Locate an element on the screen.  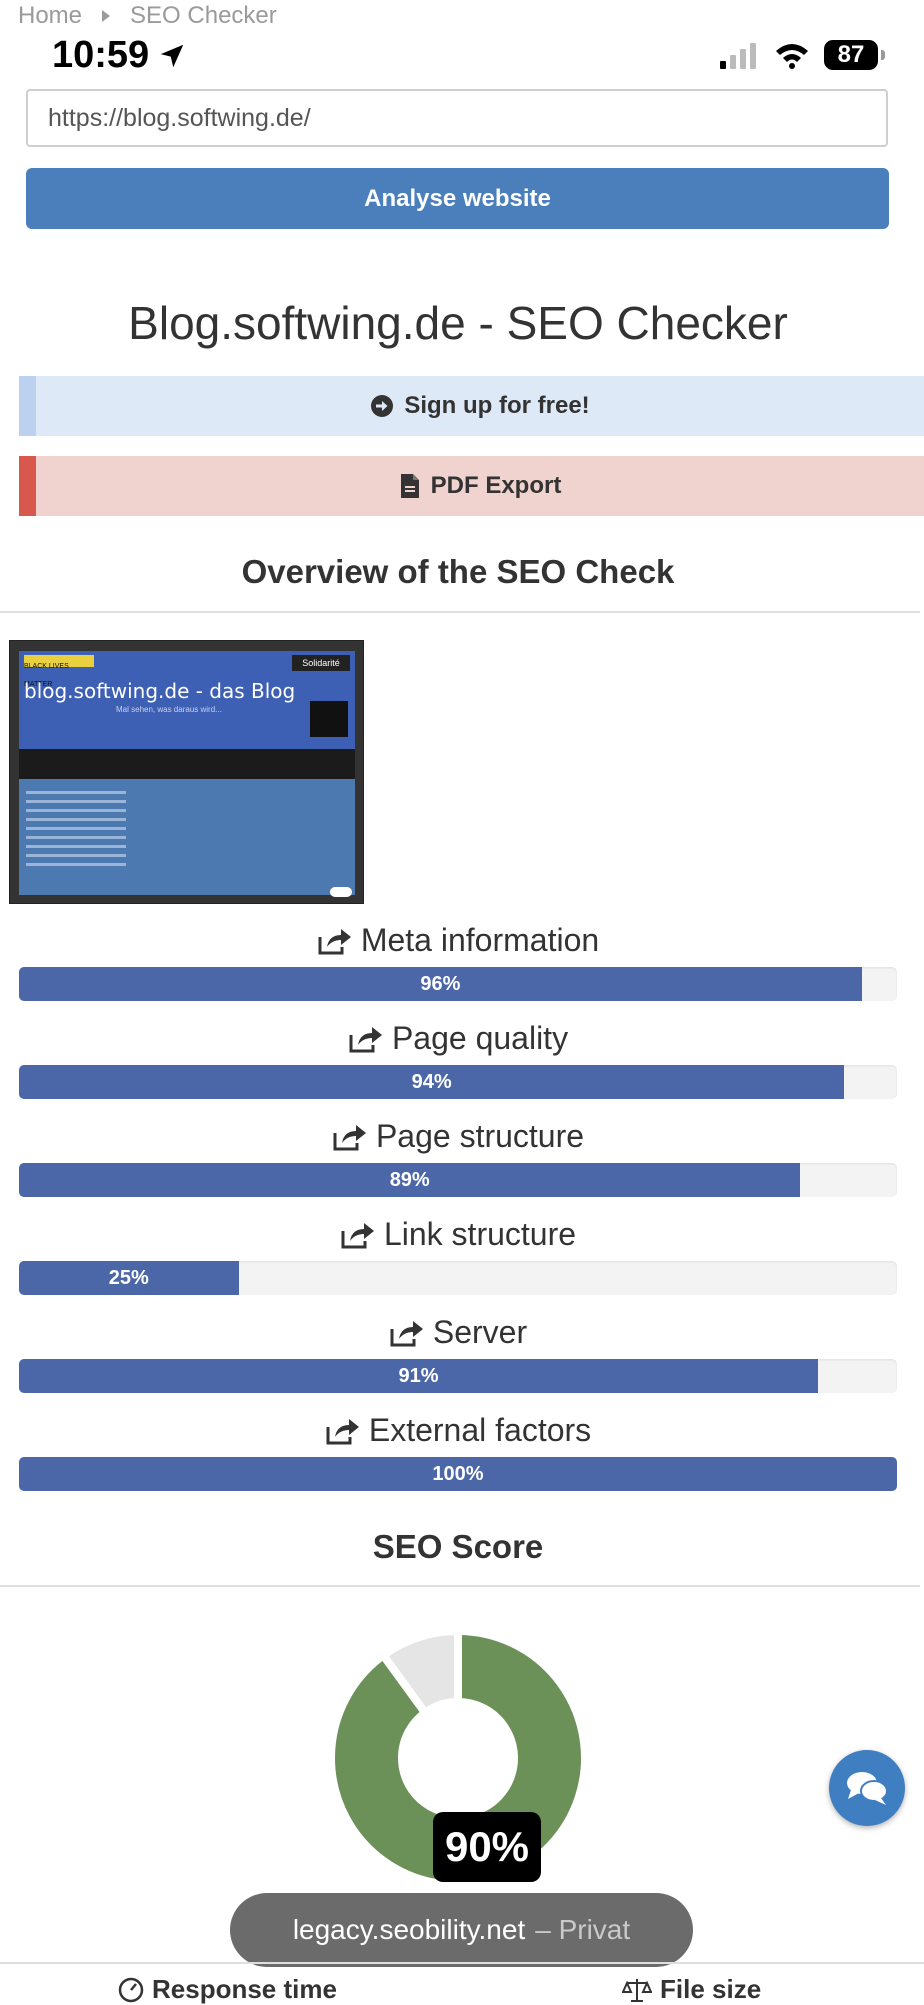
breadcrumb: Home SEO Checker is located at coordinates (147, 16).